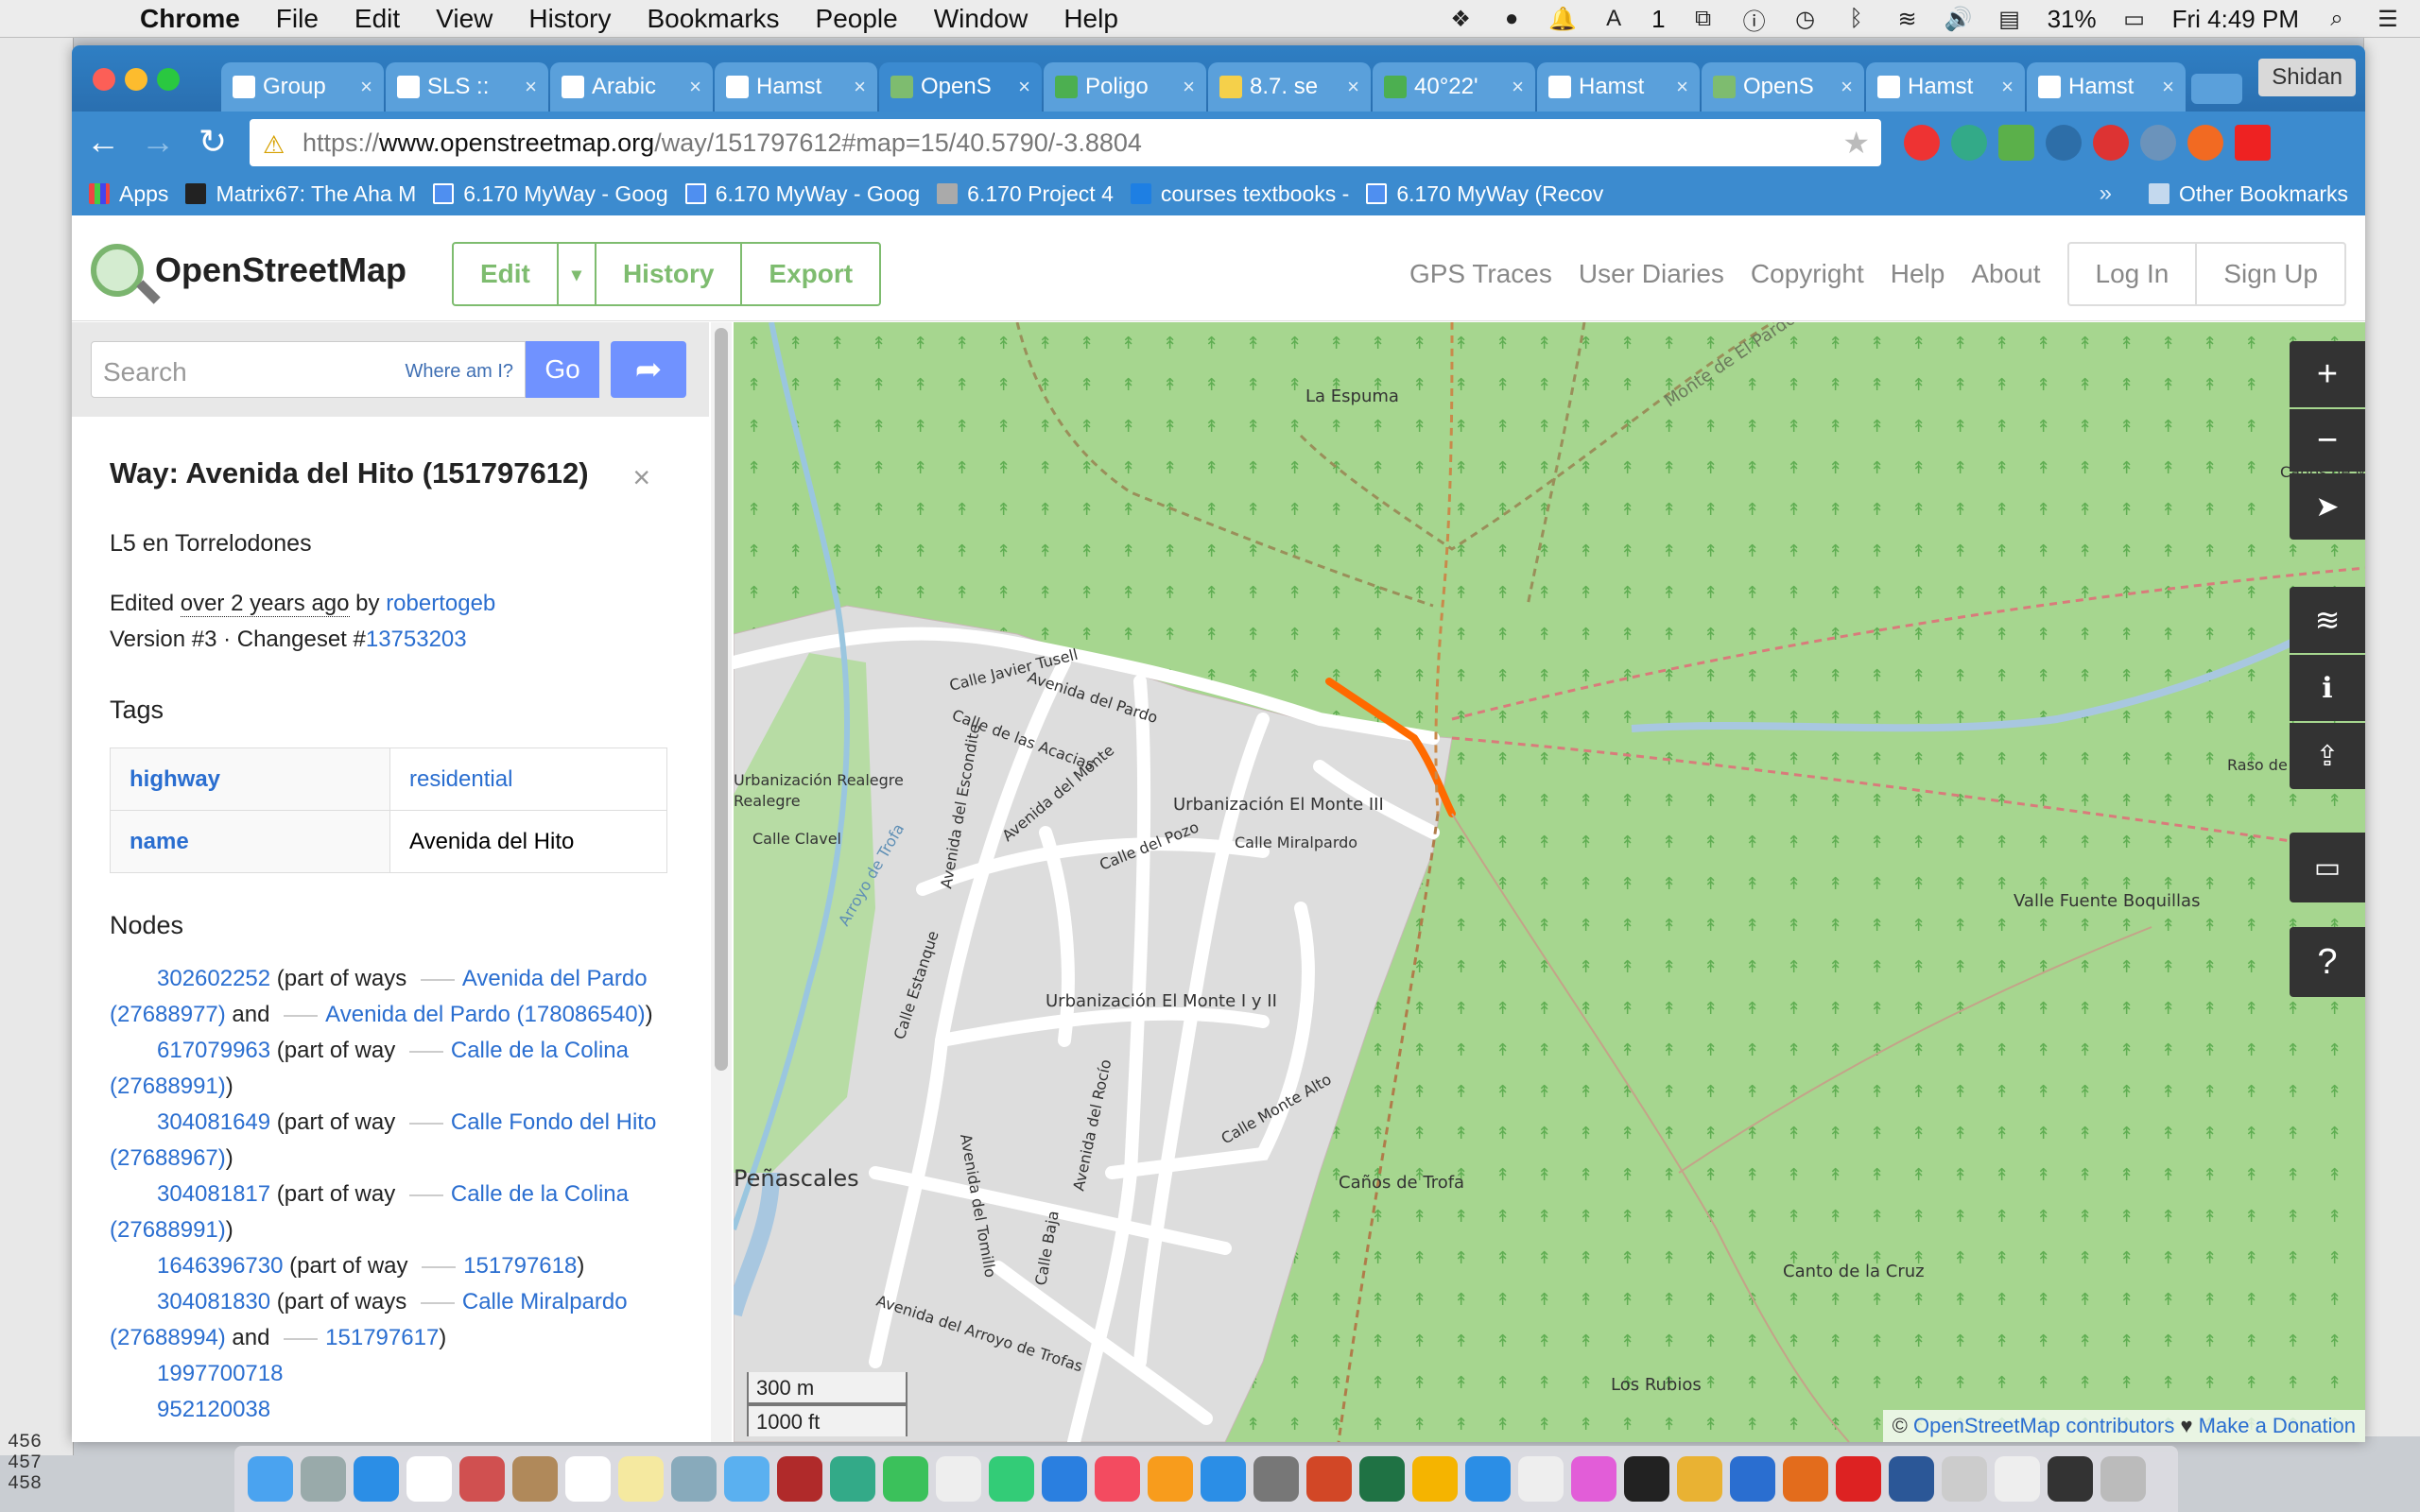 The height and width of the screenshot is (1512, 2420). I want to click on locate-me-icon: ➤, so click(2327, 506).